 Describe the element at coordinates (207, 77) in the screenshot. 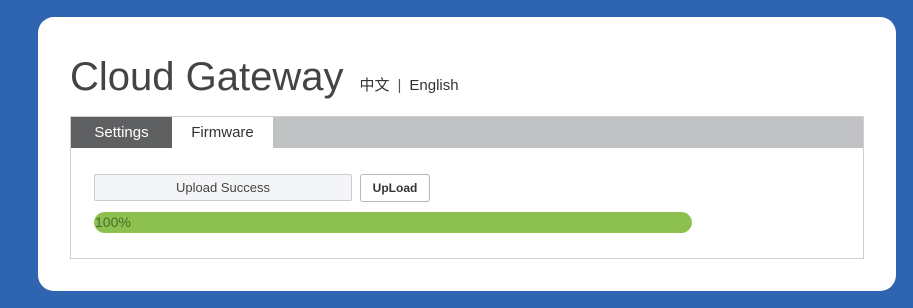

I see `page-title: Cloud Gateway` at that location.